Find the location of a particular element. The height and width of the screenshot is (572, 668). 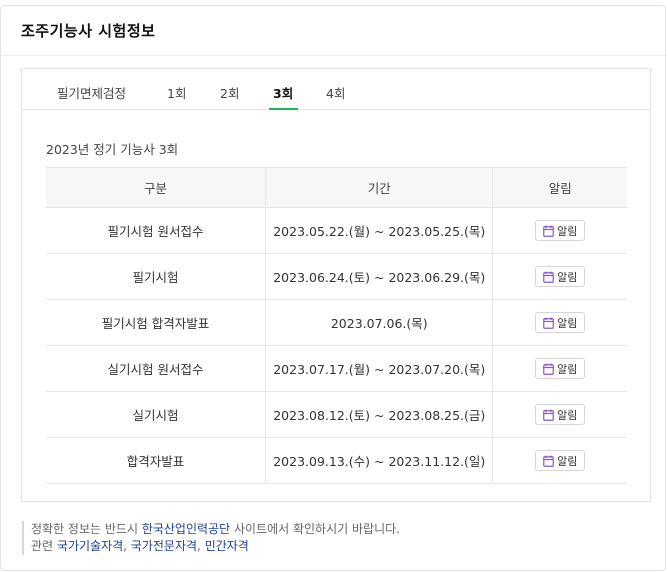

tab-round-3: 3회 is located at coordinates (283, 96).